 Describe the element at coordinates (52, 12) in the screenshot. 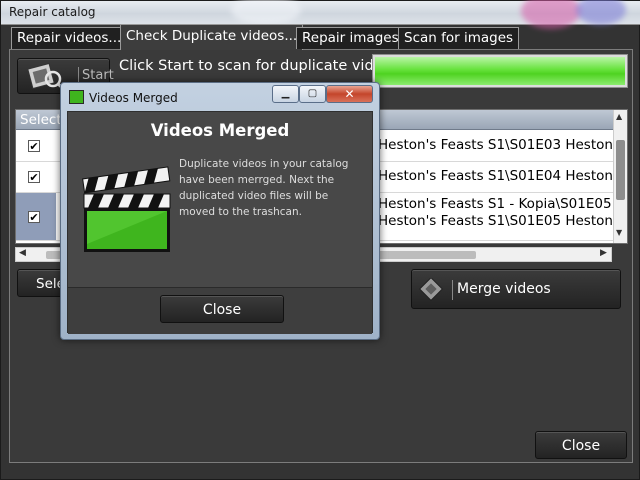

I see `window-title: Repair catalog` at that location.